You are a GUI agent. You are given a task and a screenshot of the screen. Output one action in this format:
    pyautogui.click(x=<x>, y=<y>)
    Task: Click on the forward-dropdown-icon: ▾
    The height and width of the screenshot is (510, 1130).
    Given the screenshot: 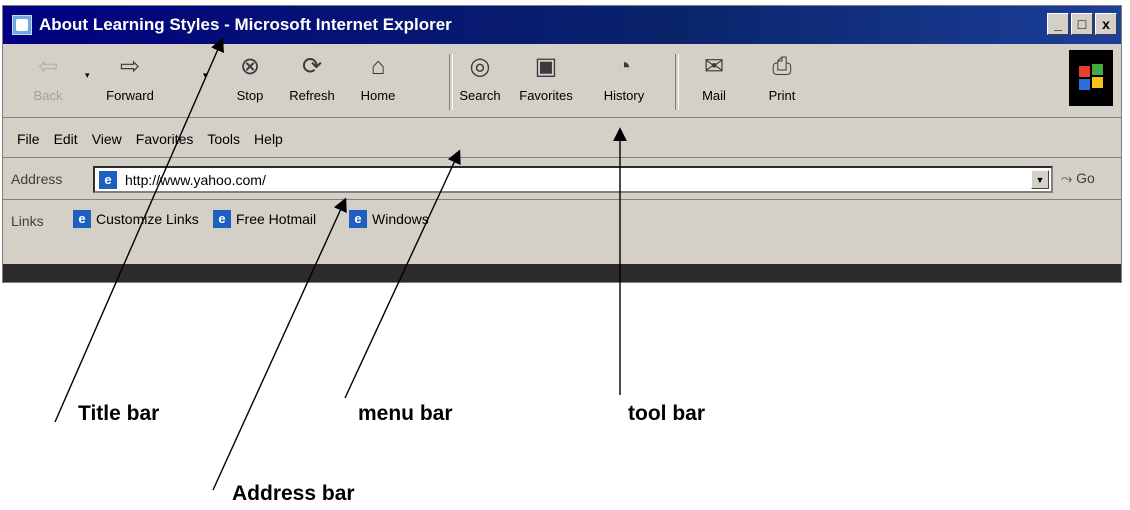 What is the action you would take?
    pyautogui.click(x=205, y=75)
    